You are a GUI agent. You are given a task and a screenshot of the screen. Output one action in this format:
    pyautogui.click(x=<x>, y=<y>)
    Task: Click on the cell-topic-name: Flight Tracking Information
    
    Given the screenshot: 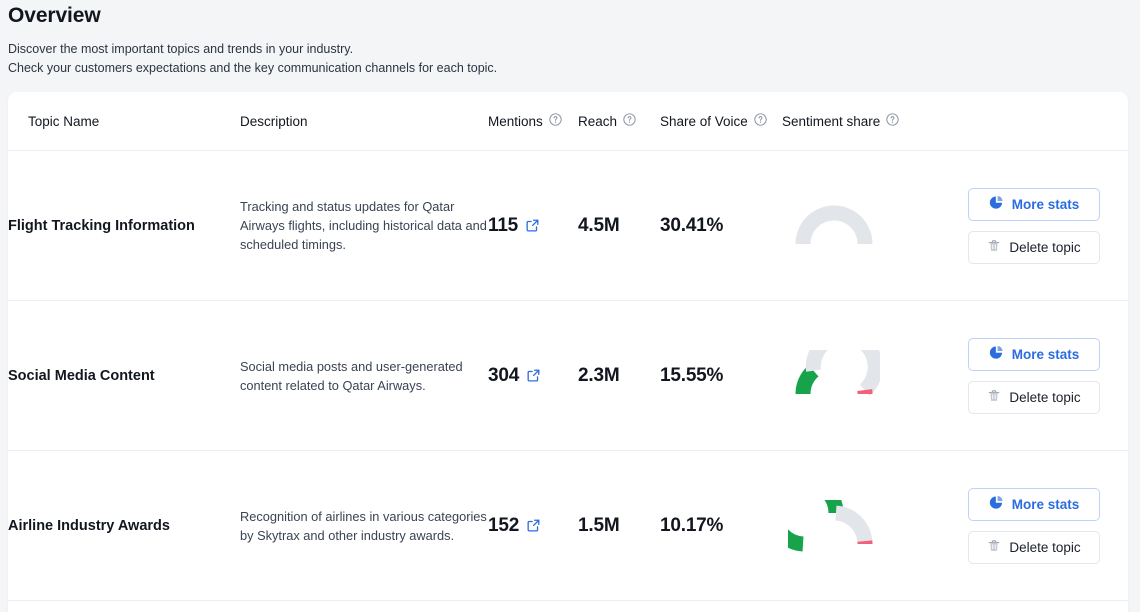 What is the action you would take?
    pyautogui.click(x=124, y=225)
    